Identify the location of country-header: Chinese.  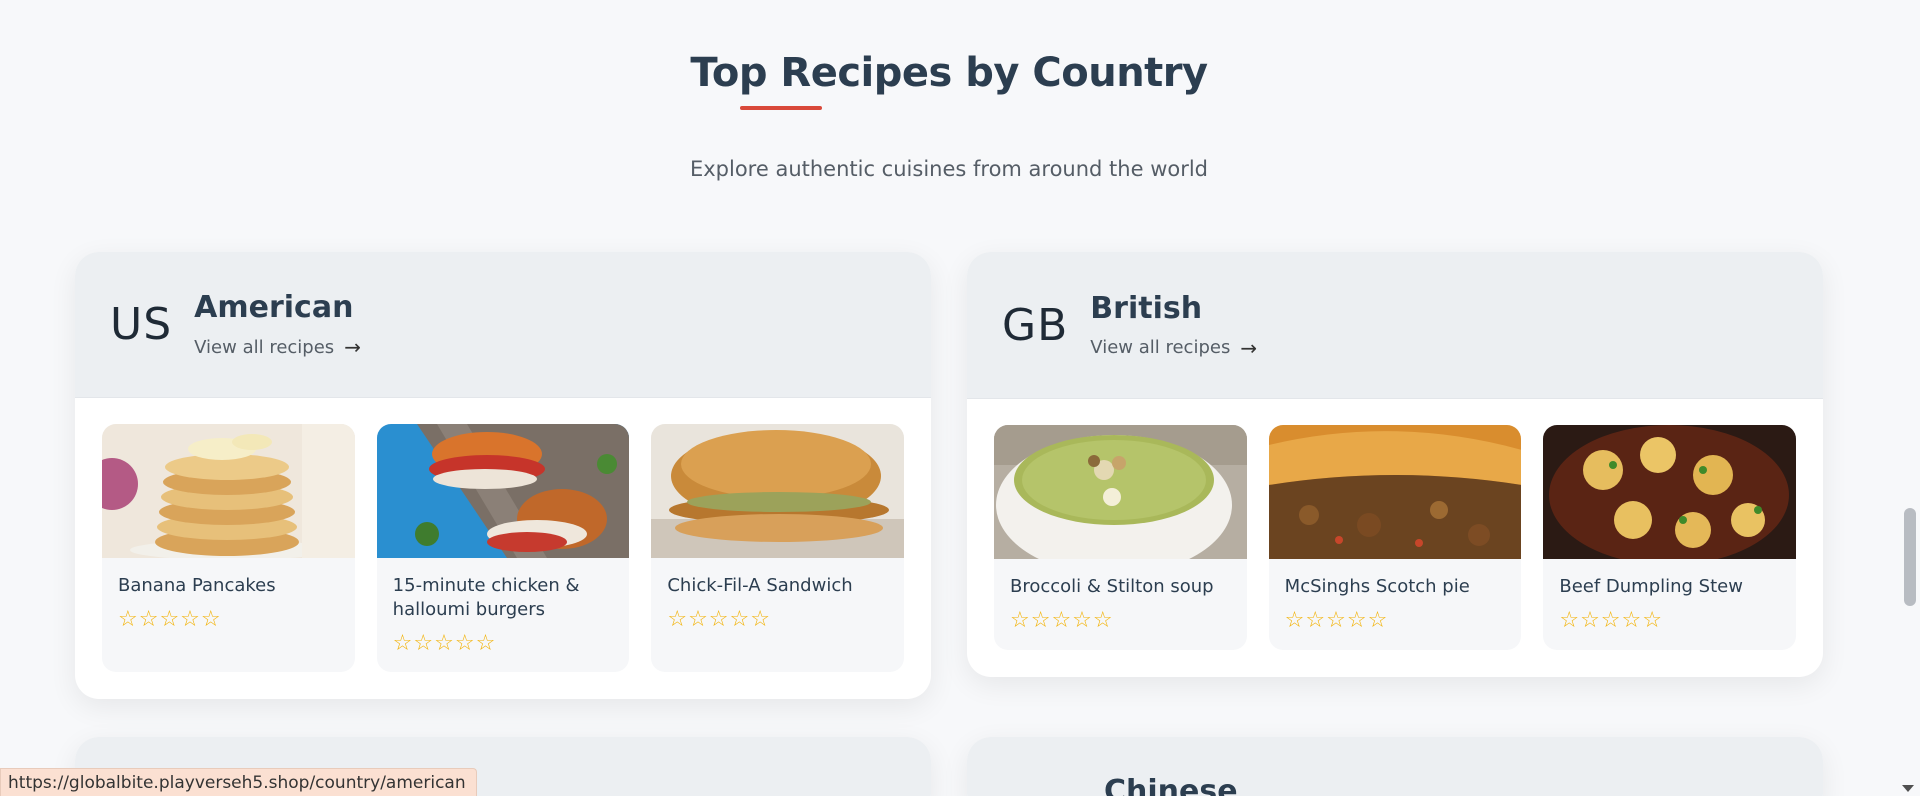
(1395, 766).